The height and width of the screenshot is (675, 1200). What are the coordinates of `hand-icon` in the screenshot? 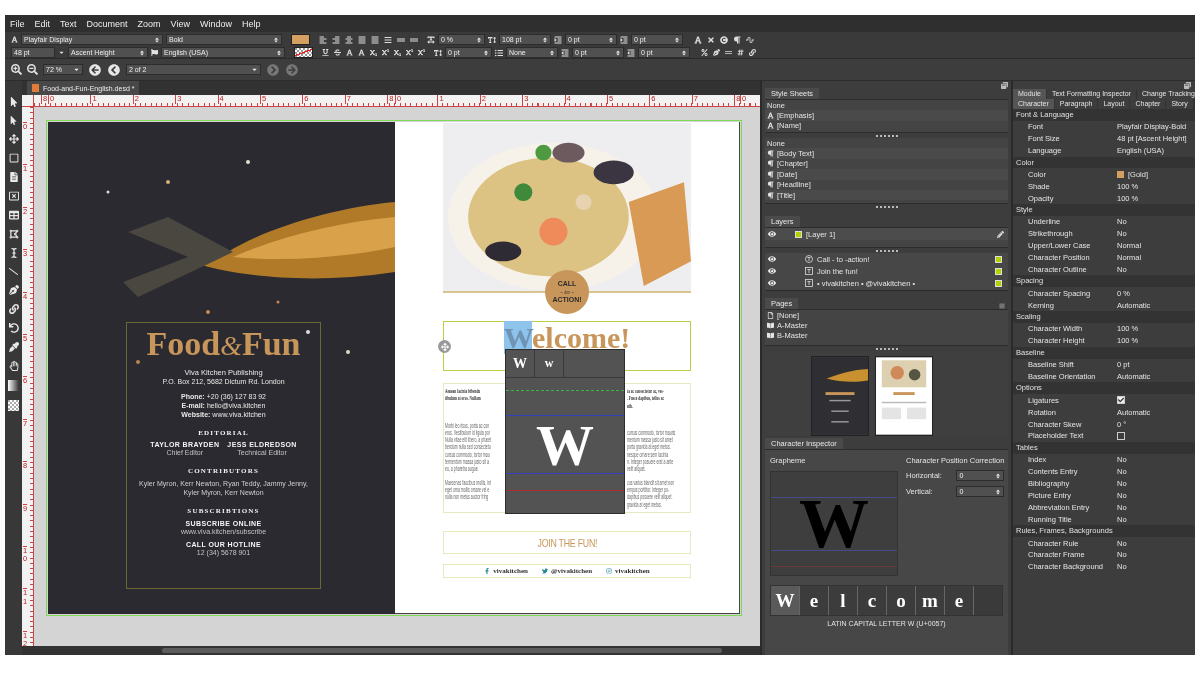 It's located at (13, 366).